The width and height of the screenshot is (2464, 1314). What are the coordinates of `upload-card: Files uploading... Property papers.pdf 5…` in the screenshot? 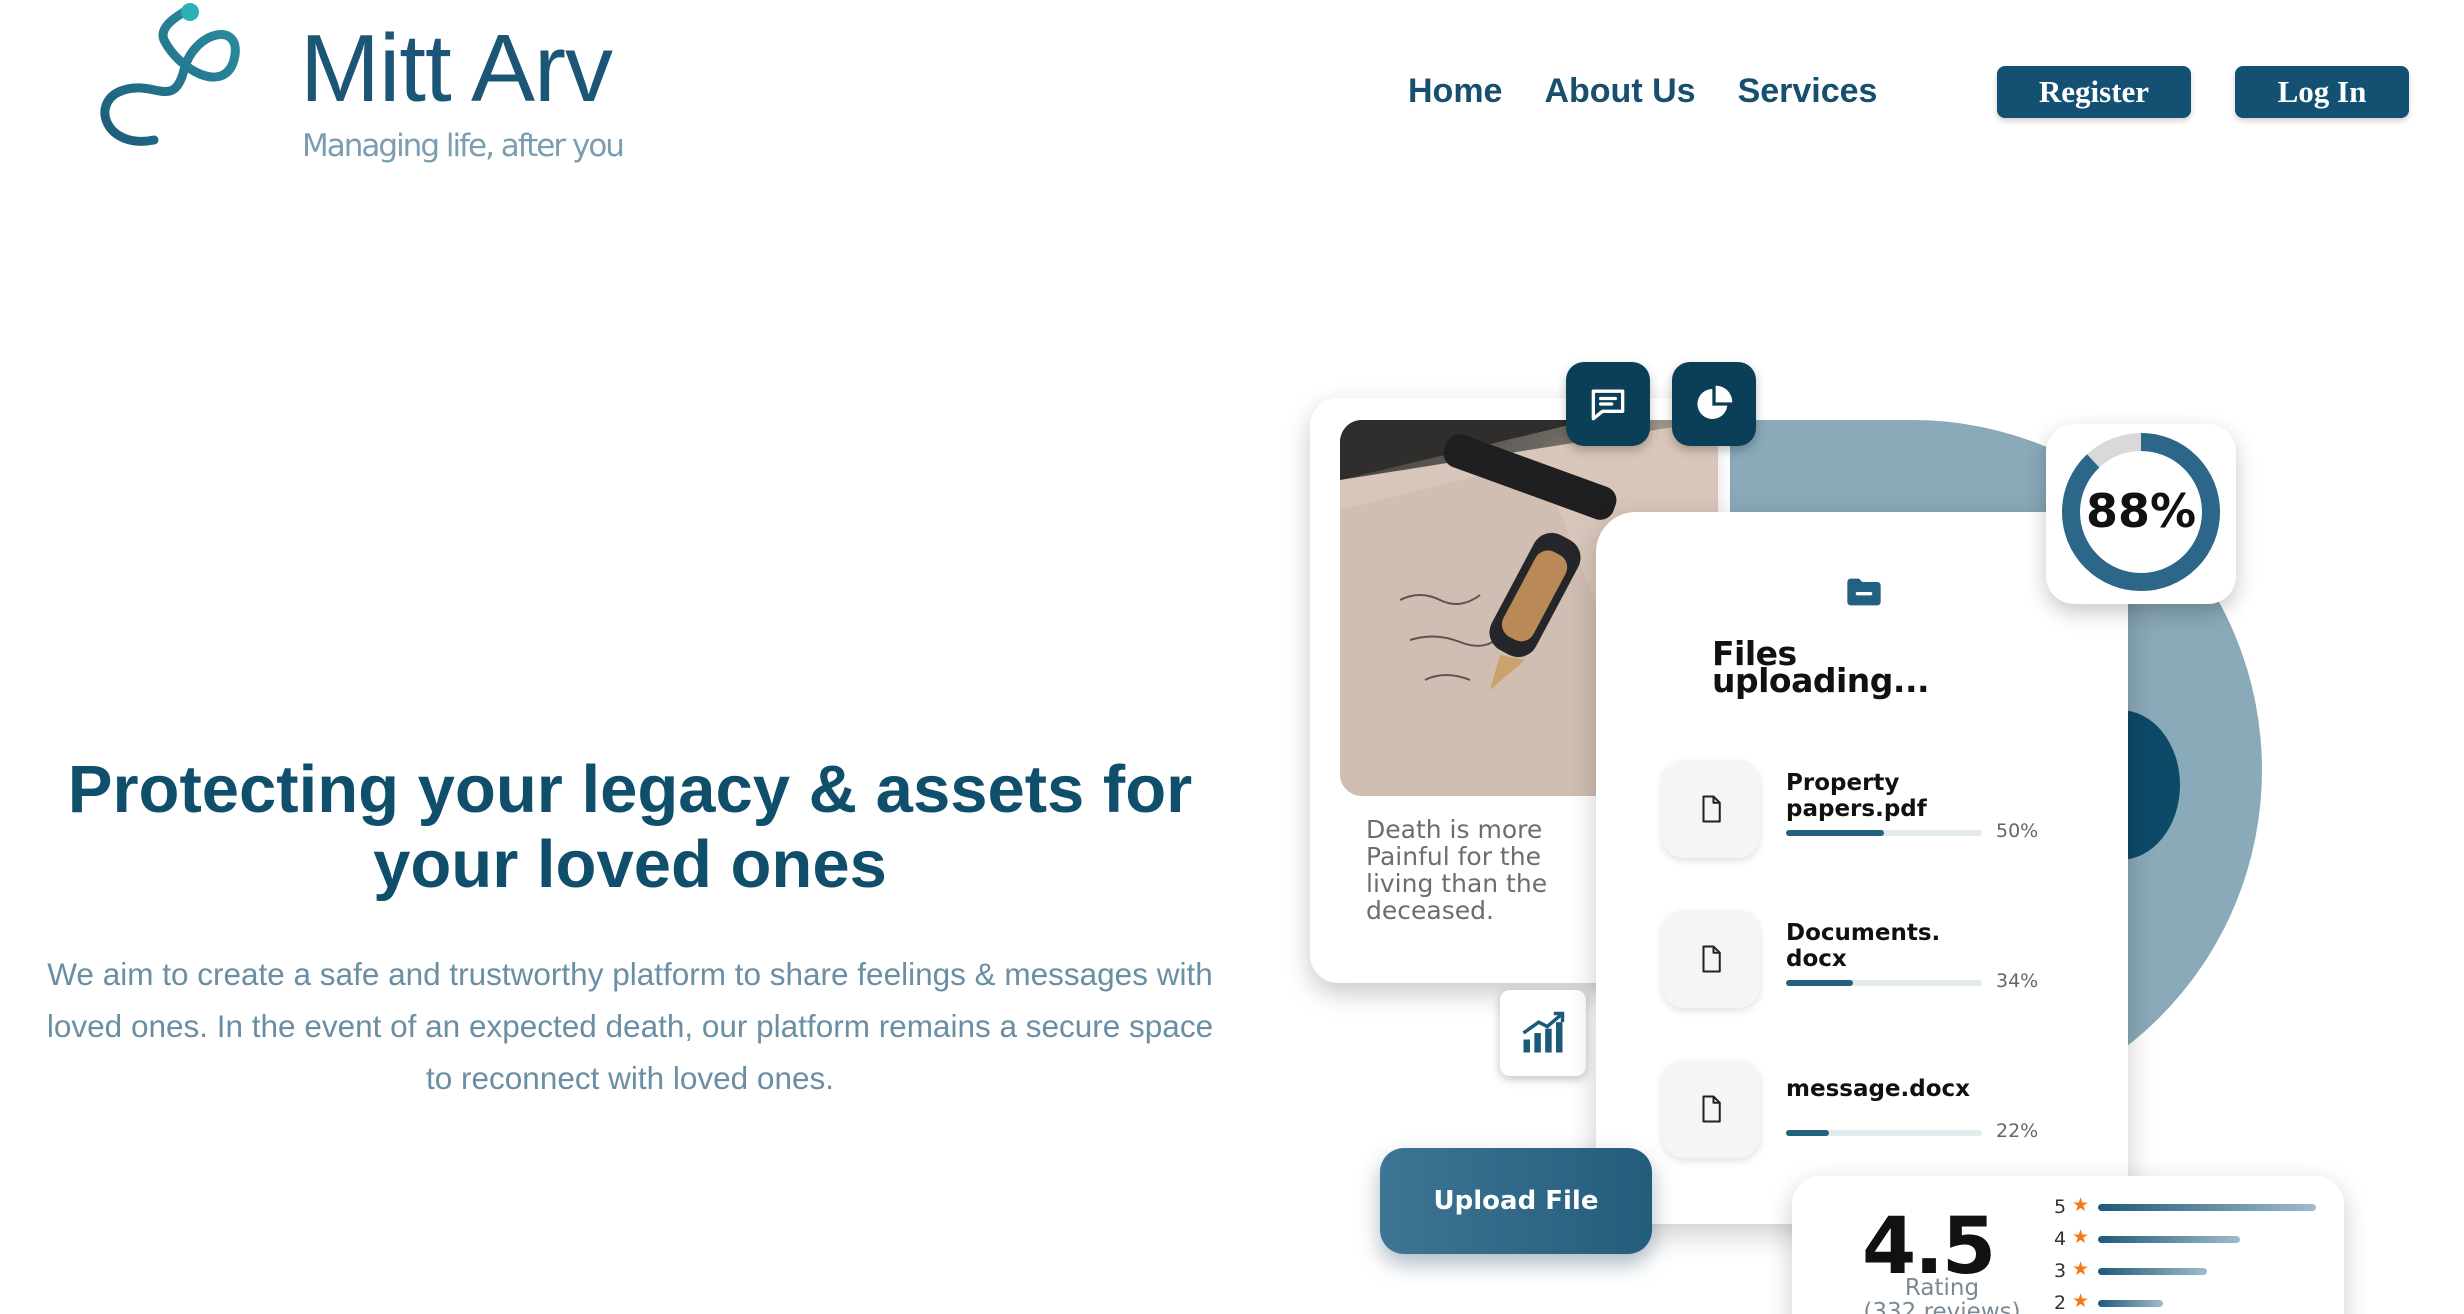 It's located at (1862, 868).